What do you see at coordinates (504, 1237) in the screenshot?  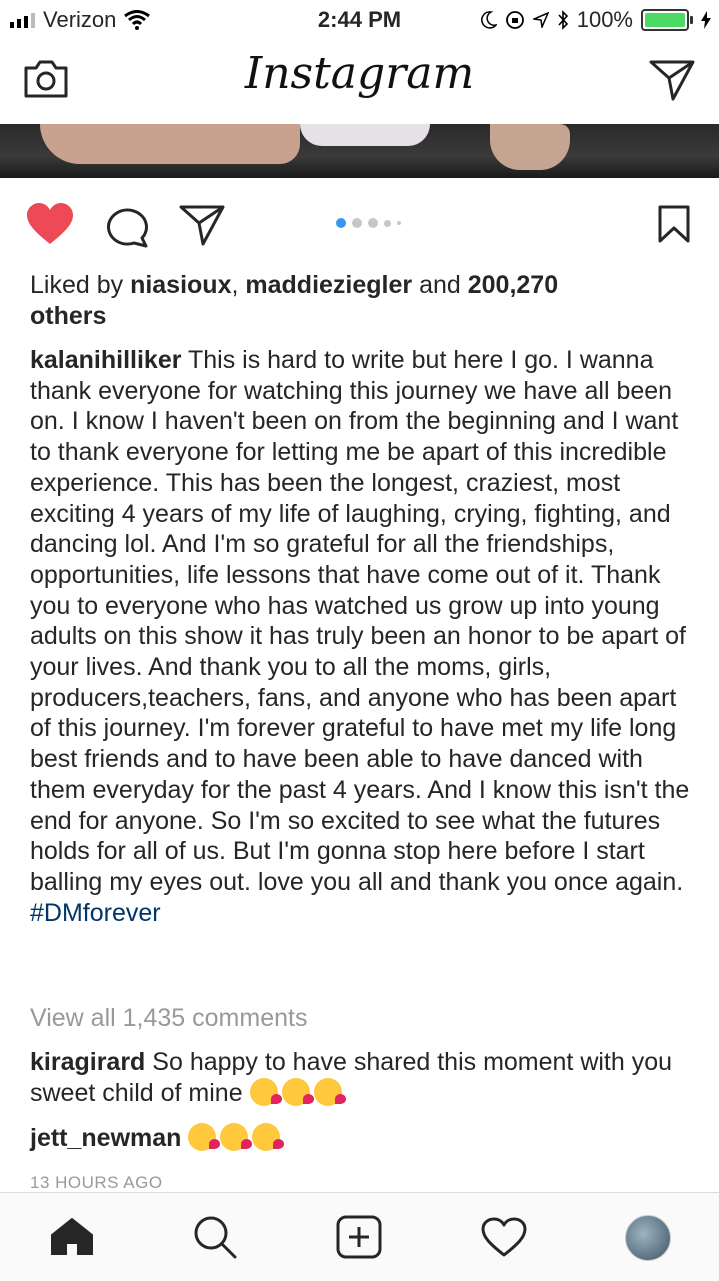 I see `activity-heart-icon` at bounding box center [504, 1237].